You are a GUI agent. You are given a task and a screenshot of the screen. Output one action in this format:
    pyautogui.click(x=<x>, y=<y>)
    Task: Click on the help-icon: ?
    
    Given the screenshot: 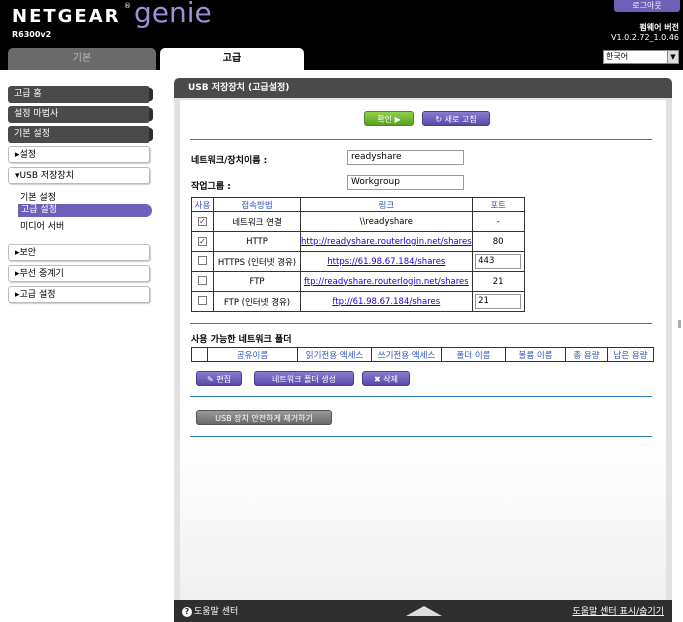 What is the action you would take?
    pyautogui.click(x=187, y=612)
    